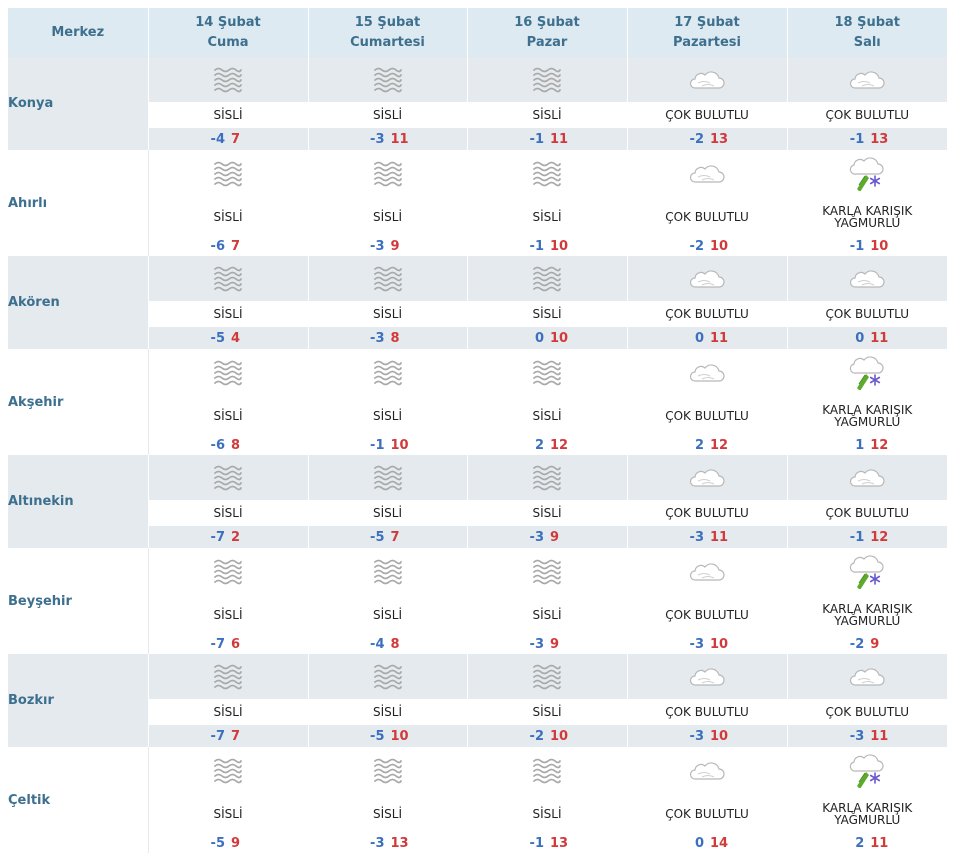 The width and height of the screenshot is (958, 864). What do you see at coordinates (707, 22) in the screenshot?
I see `header-date: 17 Şubat` at bounding box center [707, 22].